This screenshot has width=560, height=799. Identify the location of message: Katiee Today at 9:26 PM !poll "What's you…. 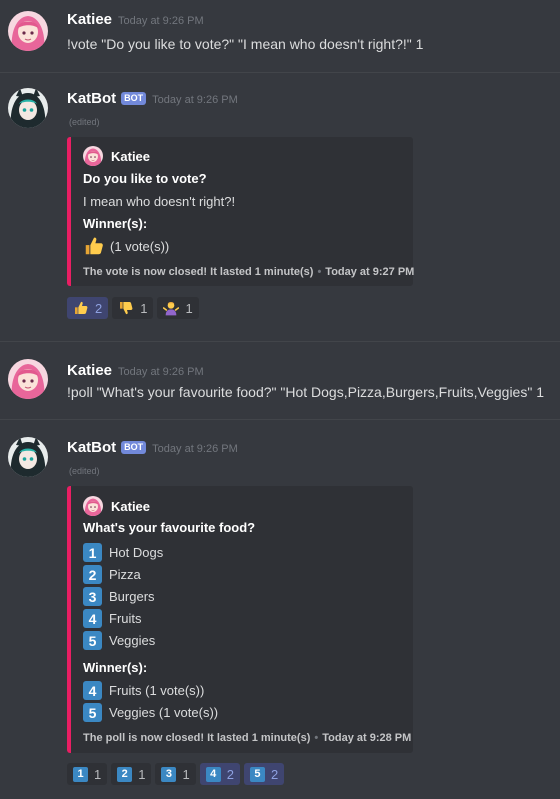
(280, 379).